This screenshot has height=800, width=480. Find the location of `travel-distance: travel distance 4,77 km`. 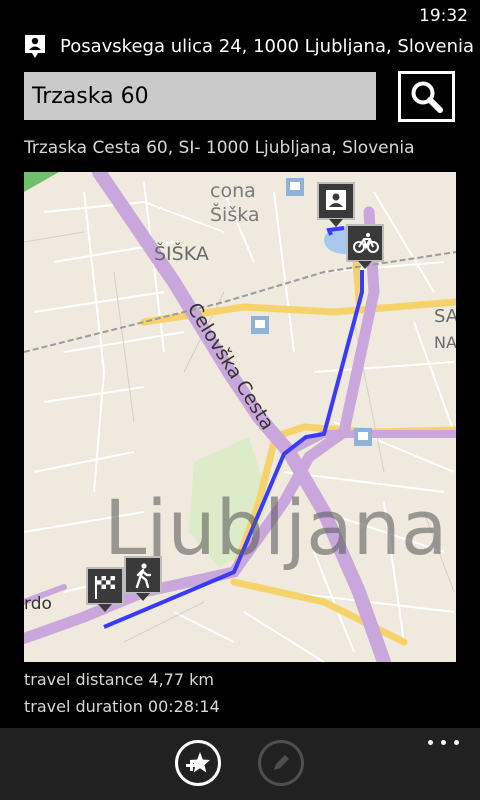

travel-distance: travel distance 4,77 km is located at coordinates (119, 679).